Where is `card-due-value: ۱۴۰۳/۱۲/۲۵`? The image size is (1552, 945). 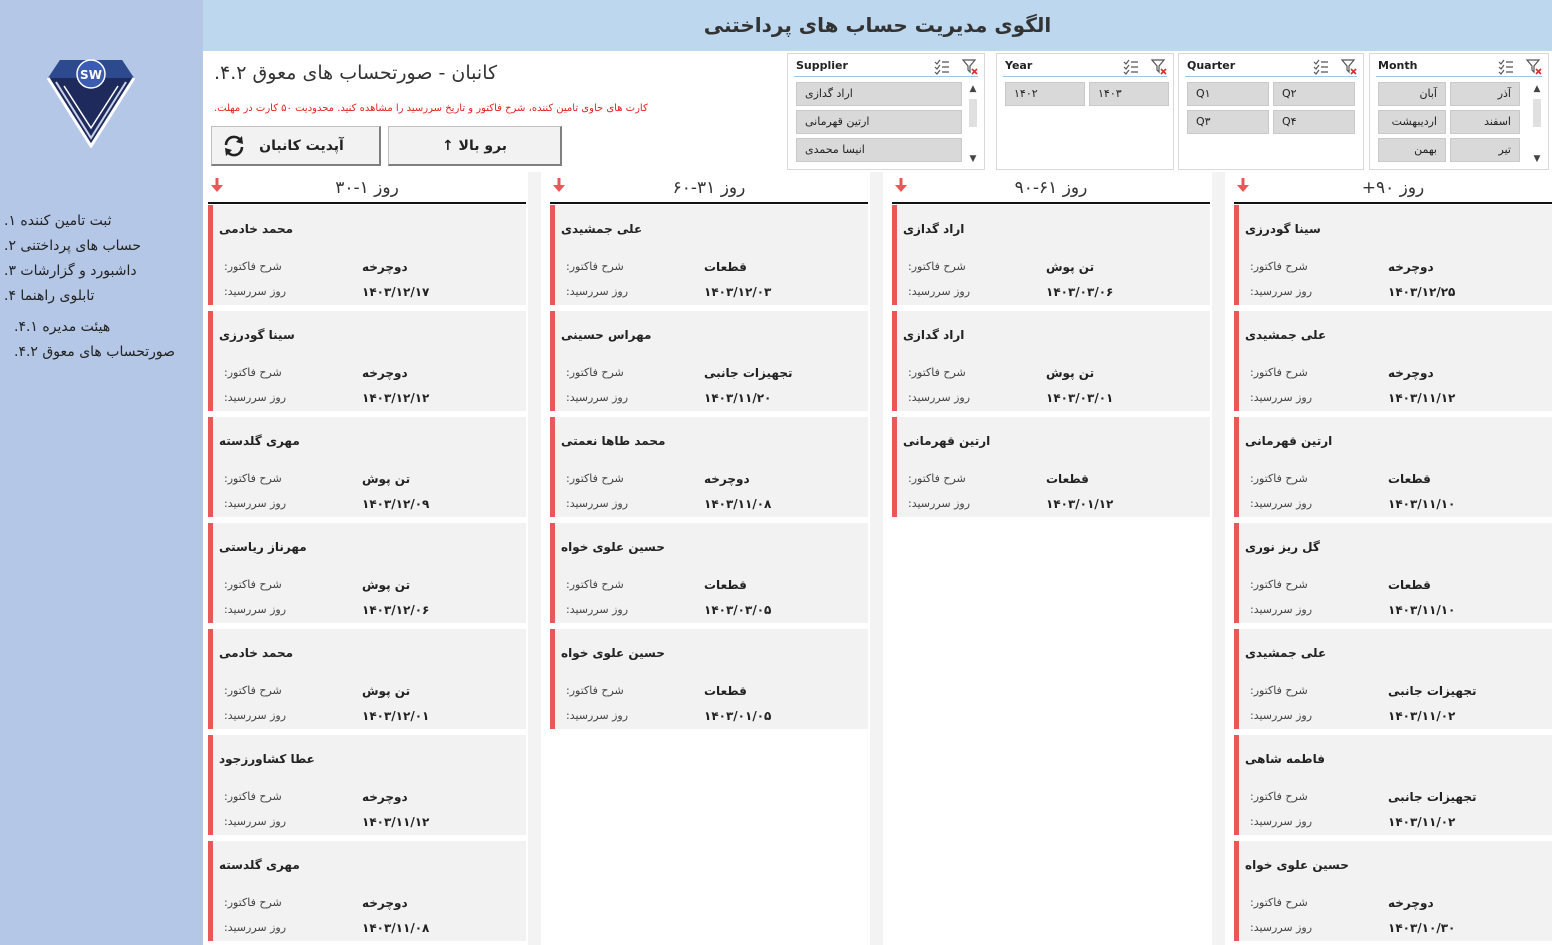
card-due-value: ۱۴۰۳/۱۲/۲۵ is located at coordinates (1422, 292).